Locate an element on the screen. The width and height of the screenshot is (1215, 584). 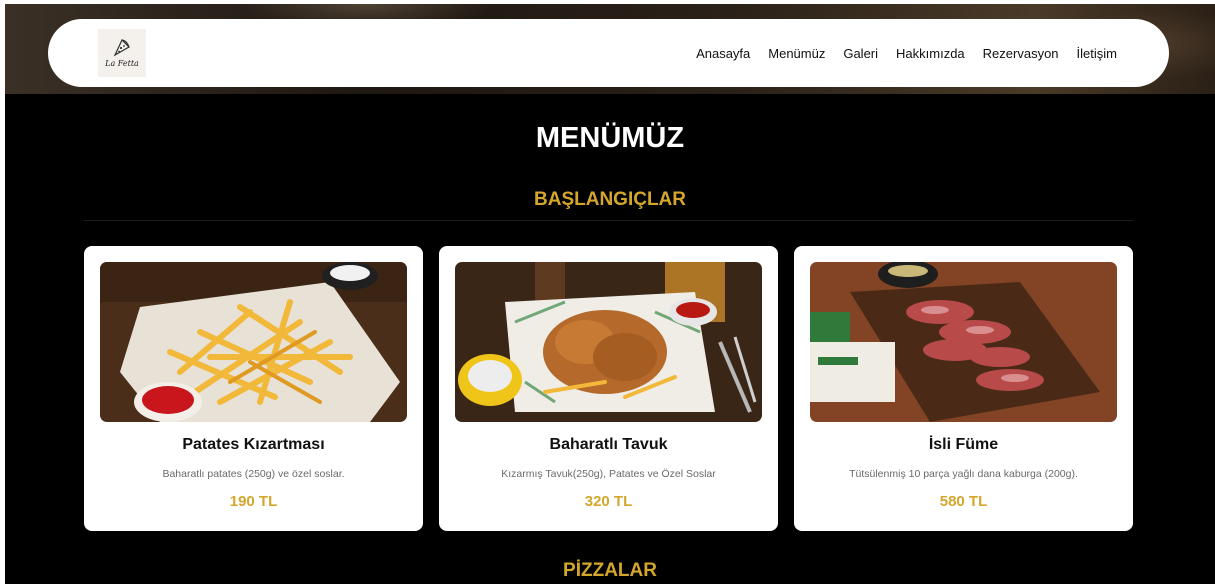
nav-link-galeri: Galeri is located at coordinates (860, 53).